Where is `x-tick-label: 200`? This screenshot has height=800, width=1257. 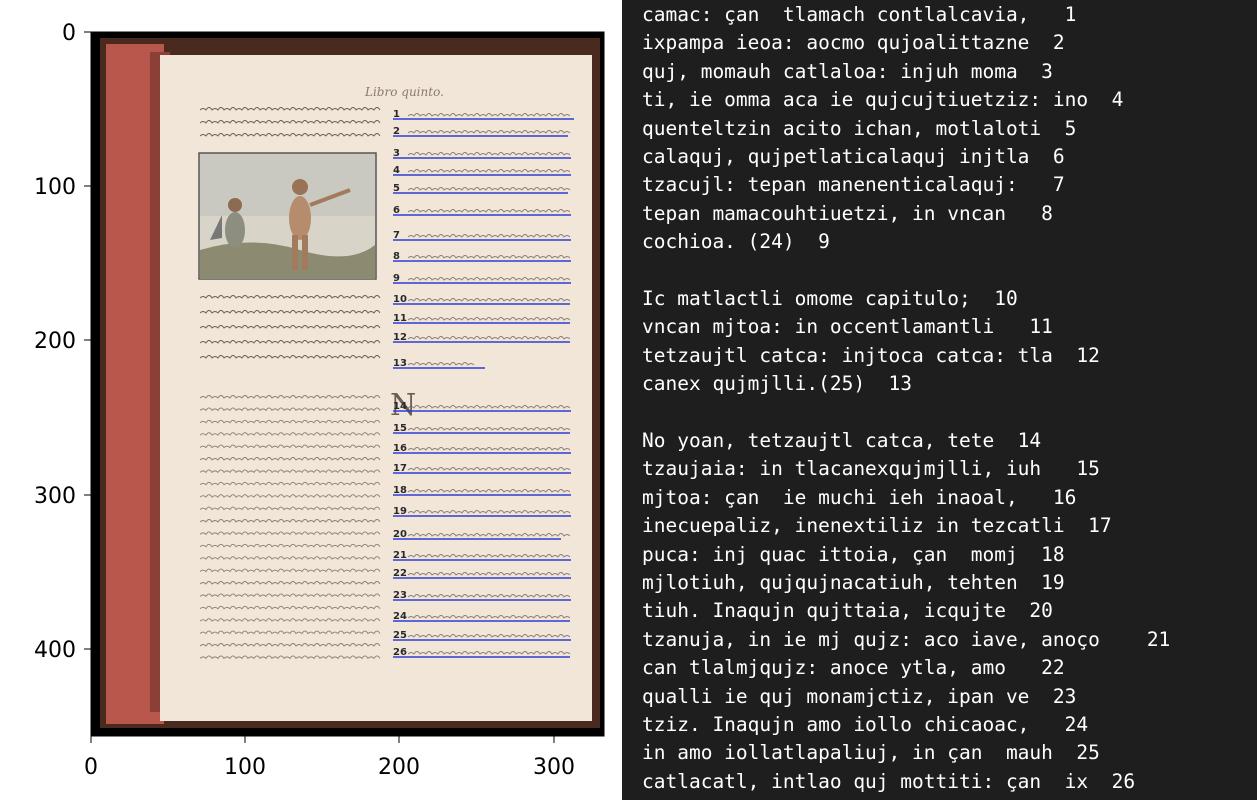 x-tick-label: 200 is located at coordinates (399, 767).